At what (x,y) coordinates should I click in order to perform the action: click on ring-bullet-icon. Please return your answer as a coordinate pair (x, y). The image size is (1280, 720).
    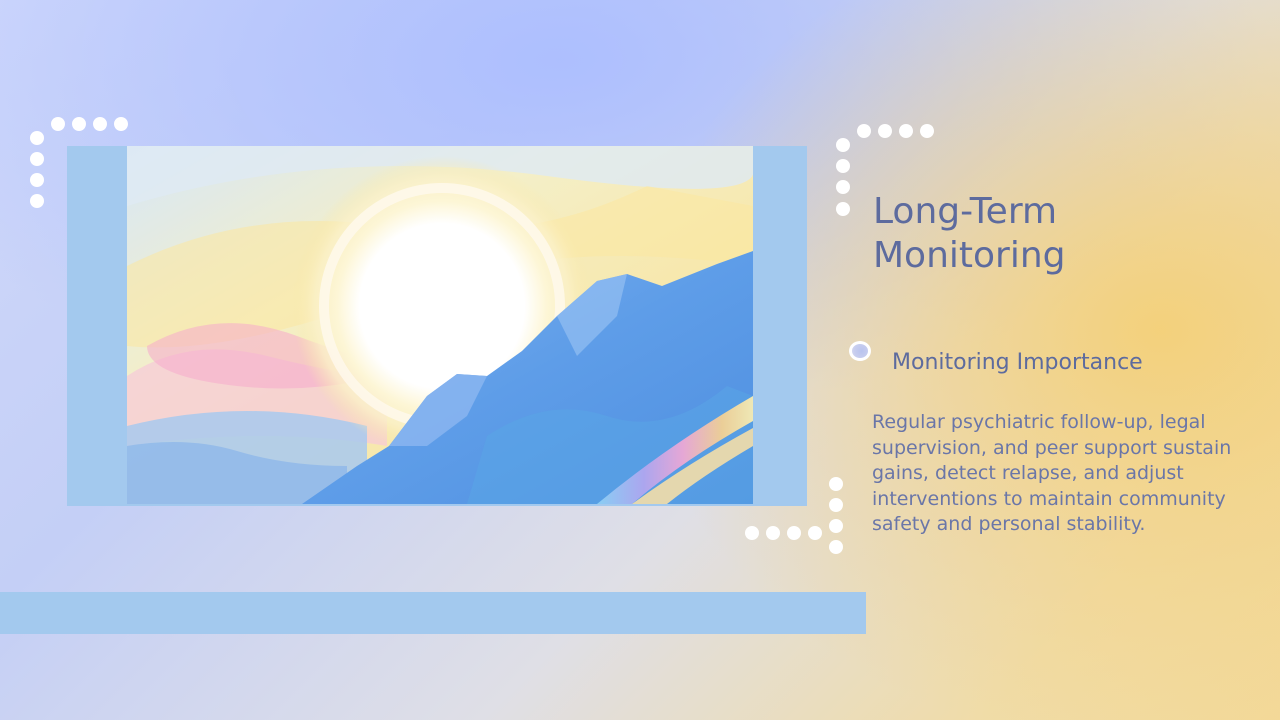
    Looking at the image, I should click on (860, 351).